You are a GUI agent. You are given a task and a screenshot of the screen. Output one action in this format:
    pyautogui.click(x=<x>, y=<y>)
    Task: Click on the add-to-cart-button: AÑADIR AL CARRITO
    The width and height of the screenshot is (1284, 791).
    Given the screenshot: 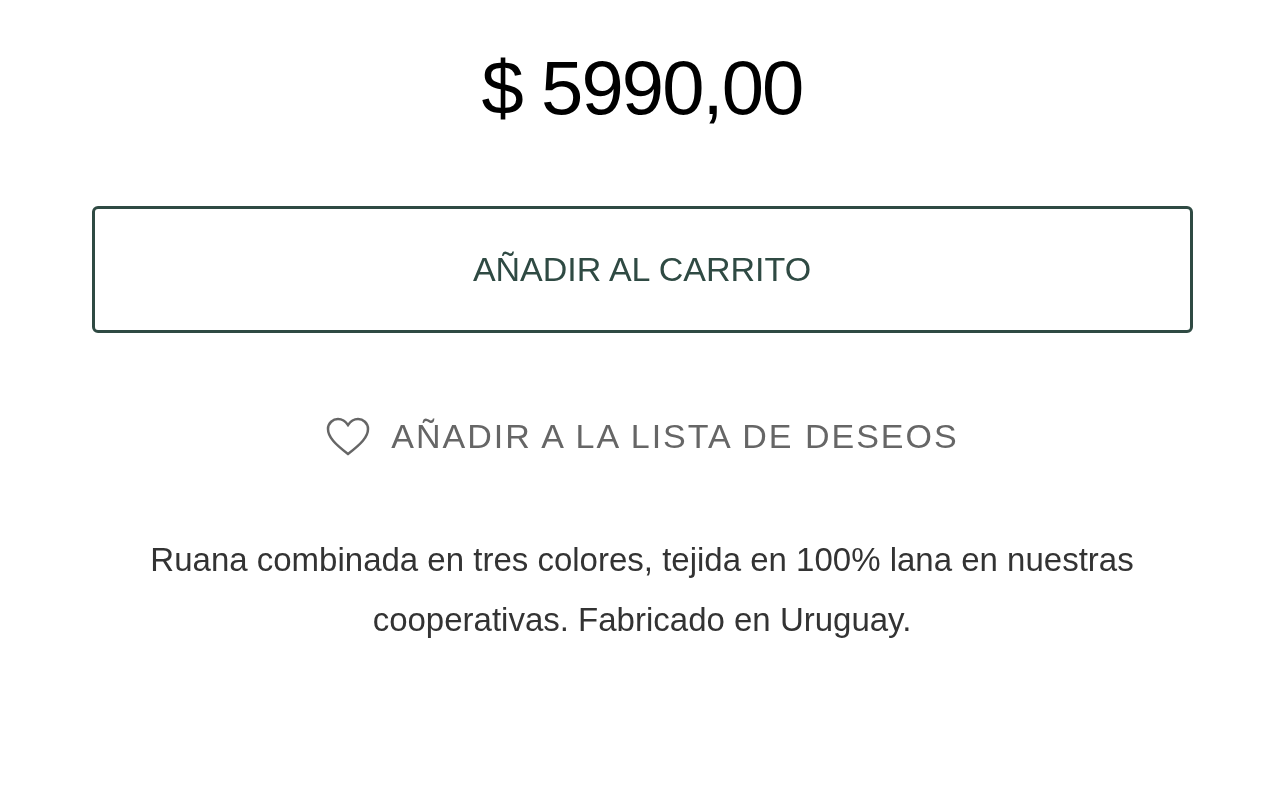 What is the action you would take?
    pyautogui.click(x=642, y=269)
    